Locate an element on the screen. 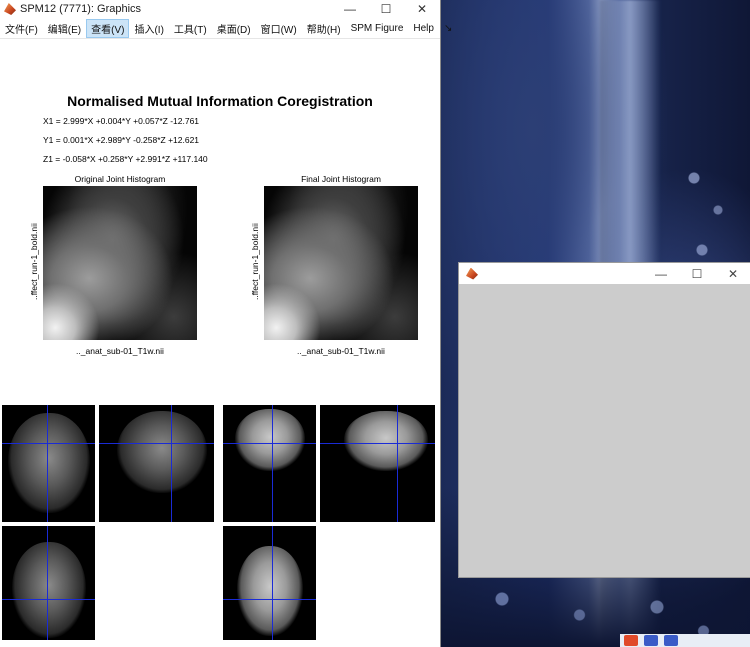 The height and width of the screenshot is (647, 750). tray-app-icon is located at coordinates (671, 640).